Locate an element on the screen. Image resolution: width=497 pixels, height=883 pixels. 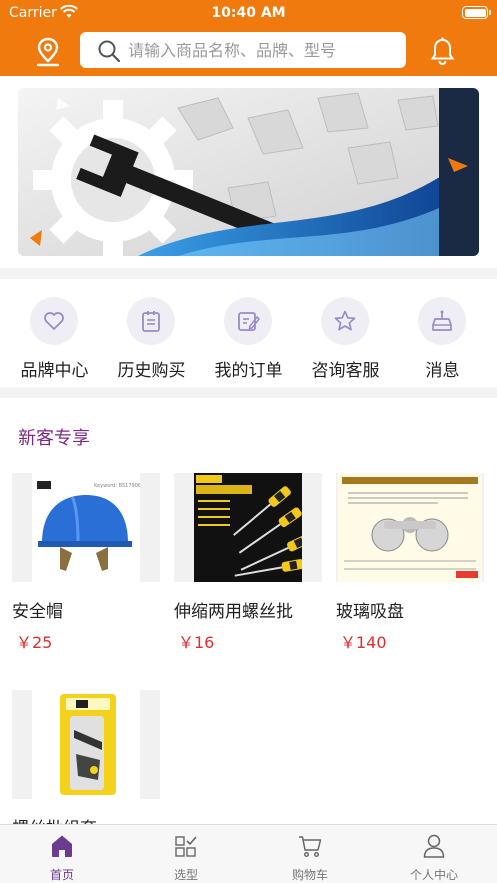
tab-label: 个人中心 is located at coordinates (433, 875).